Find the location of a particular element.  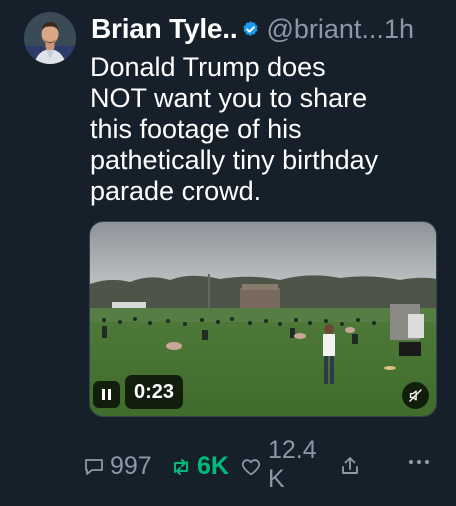

heart-icon is located at coordinates (251, 467).